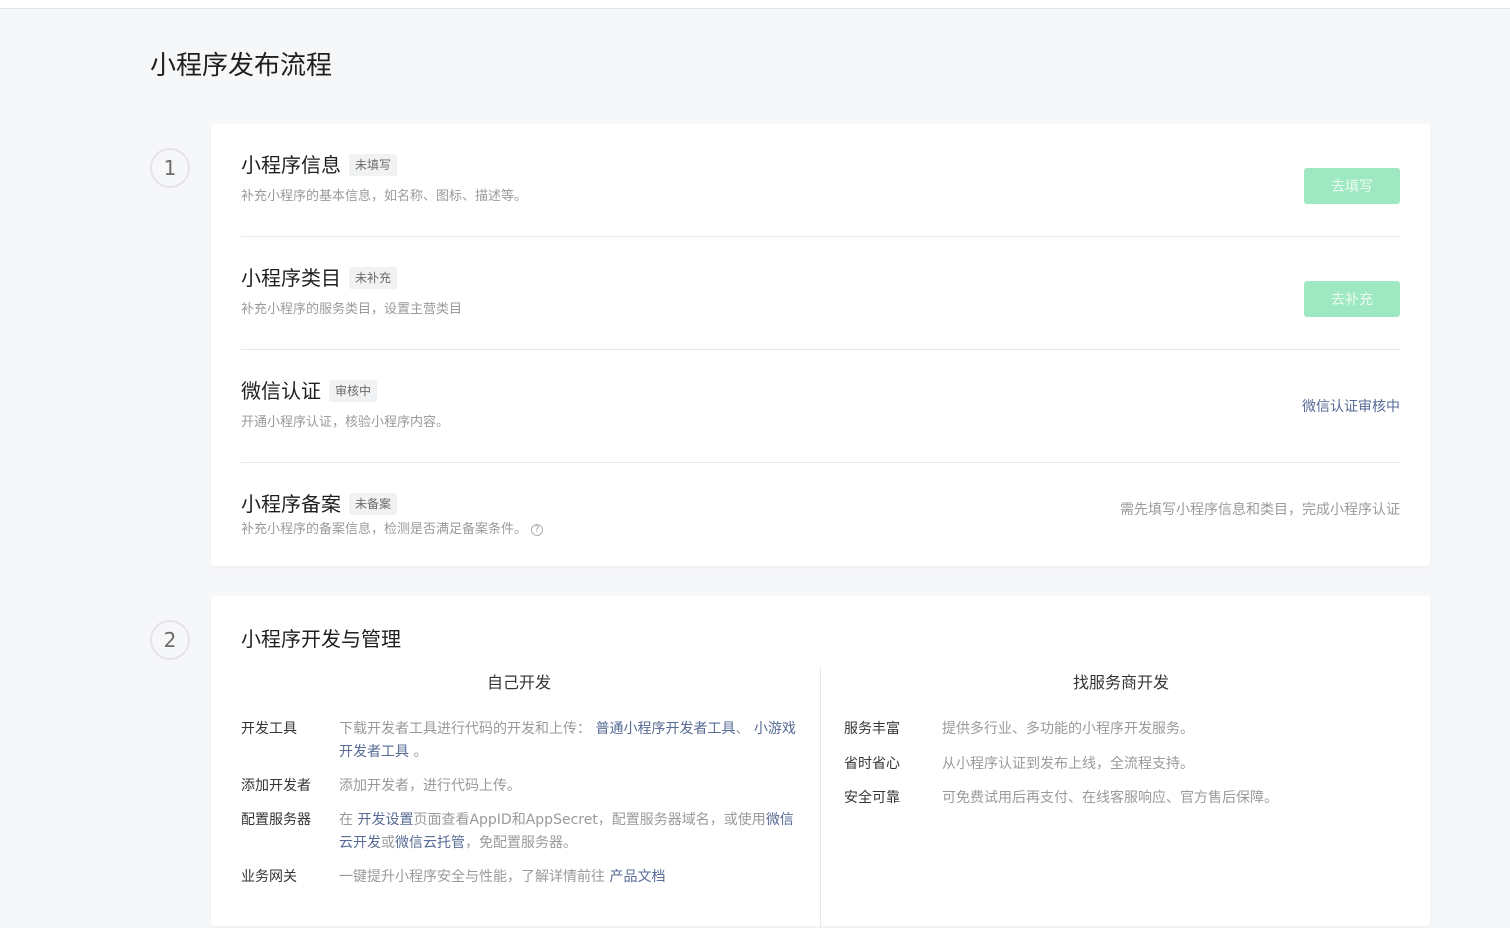  I want to click on item-text-part: 一键提升小程序安全与性能，了解详情前往, so click(472, 877).